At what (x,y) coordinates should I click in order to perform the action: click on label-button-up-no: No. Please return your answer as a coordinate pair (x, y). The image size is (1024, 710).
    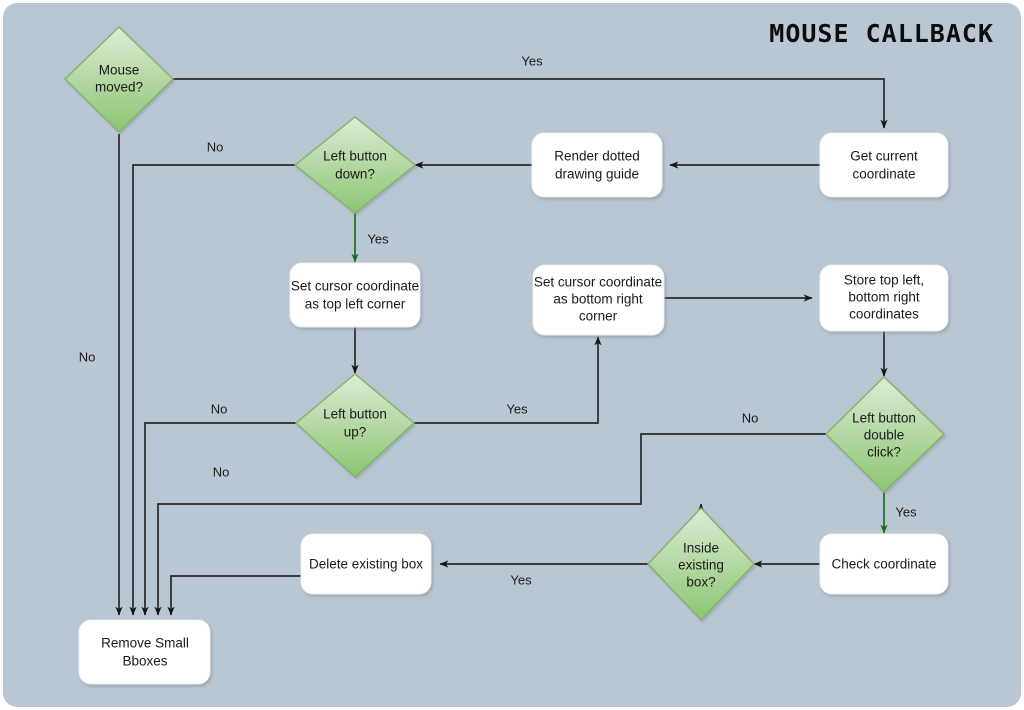
    Looking at the image, I should click on (219, 408).